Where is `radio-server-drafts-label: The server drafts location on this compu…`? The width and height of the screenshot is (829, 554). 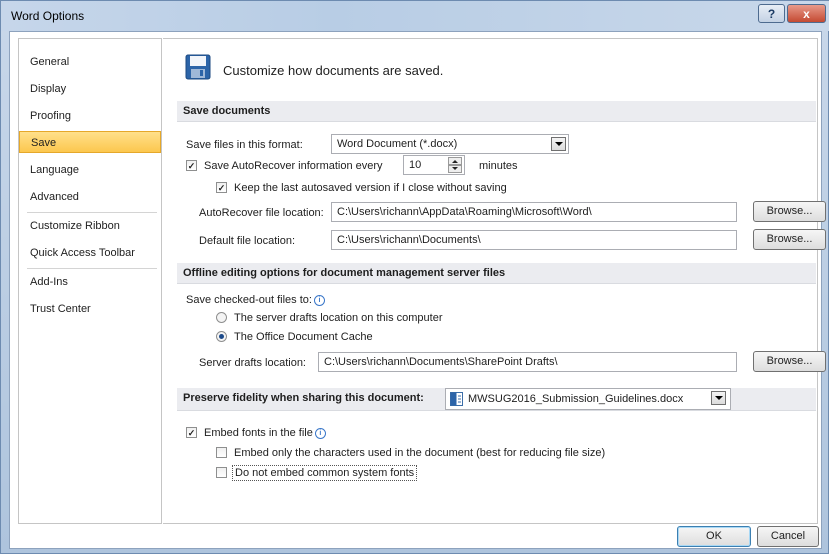
radio-server-drafts-label: The server drafts location on this compu… is located at coordinates (338, 318).